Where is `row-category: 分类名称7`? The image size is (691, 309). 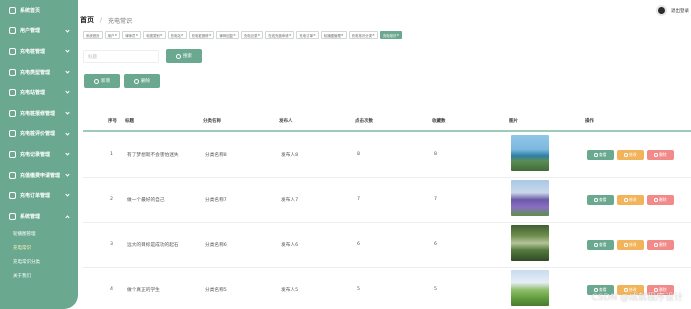 row-category: 分类名称7 is located at coordinates (216, 200).